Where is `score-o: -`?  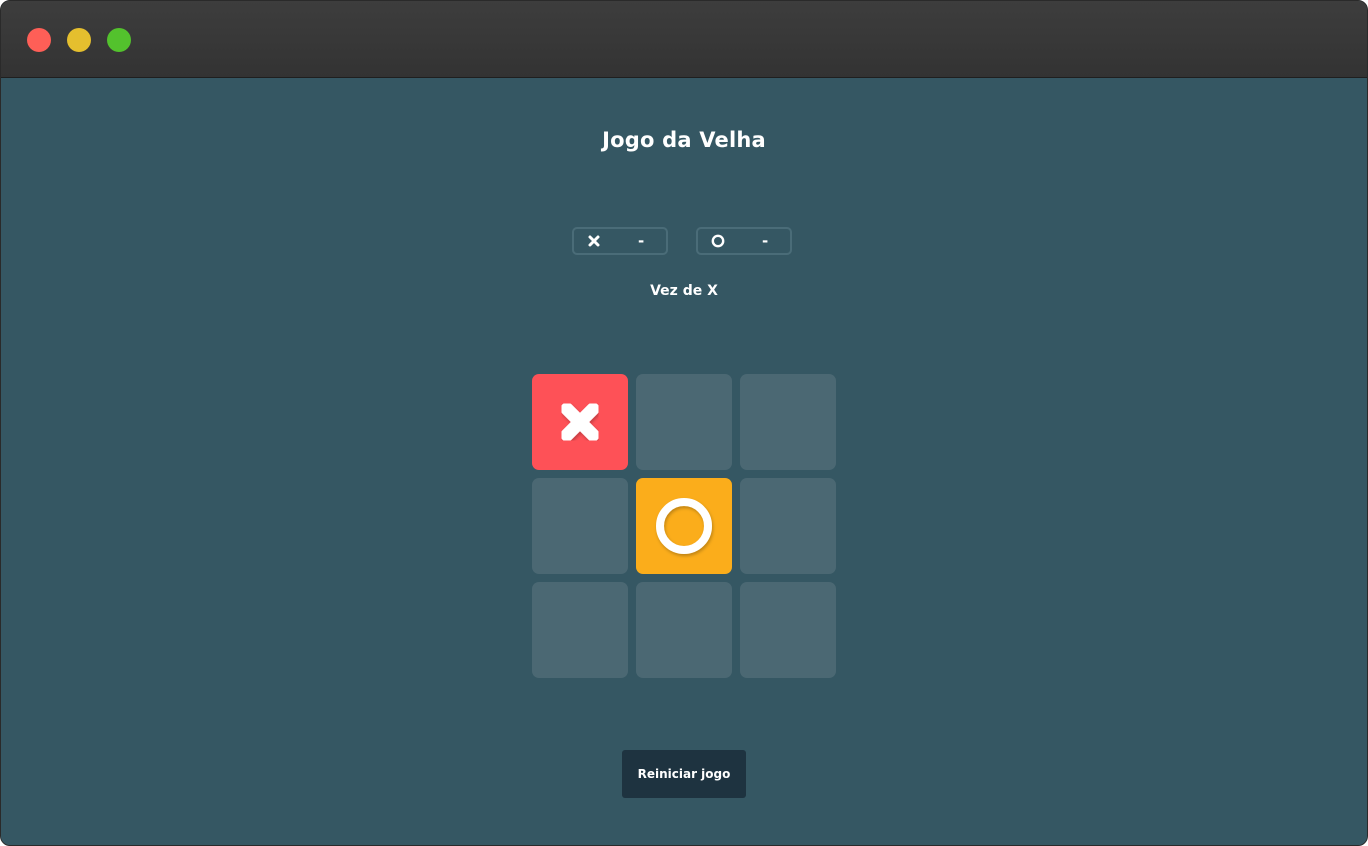
score-o: - is located at coordinates (744, 241).